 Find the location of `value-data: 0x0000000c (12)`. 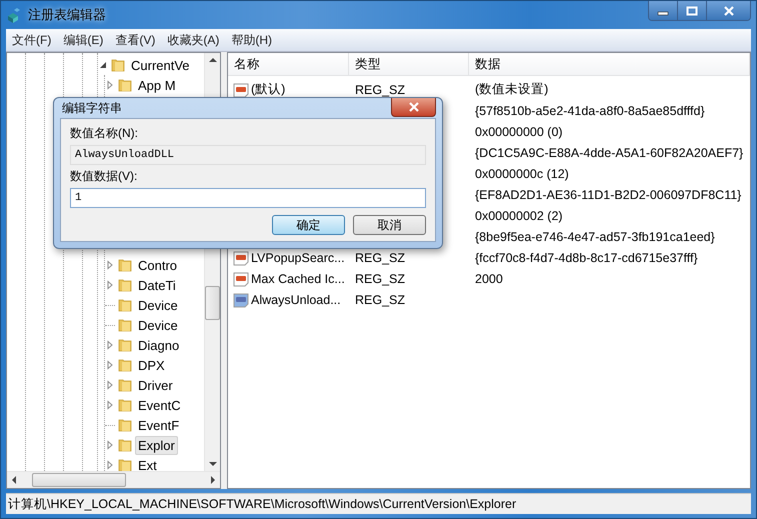

value-data: 0x0000000c (12) is located at coordinates (522, 173).